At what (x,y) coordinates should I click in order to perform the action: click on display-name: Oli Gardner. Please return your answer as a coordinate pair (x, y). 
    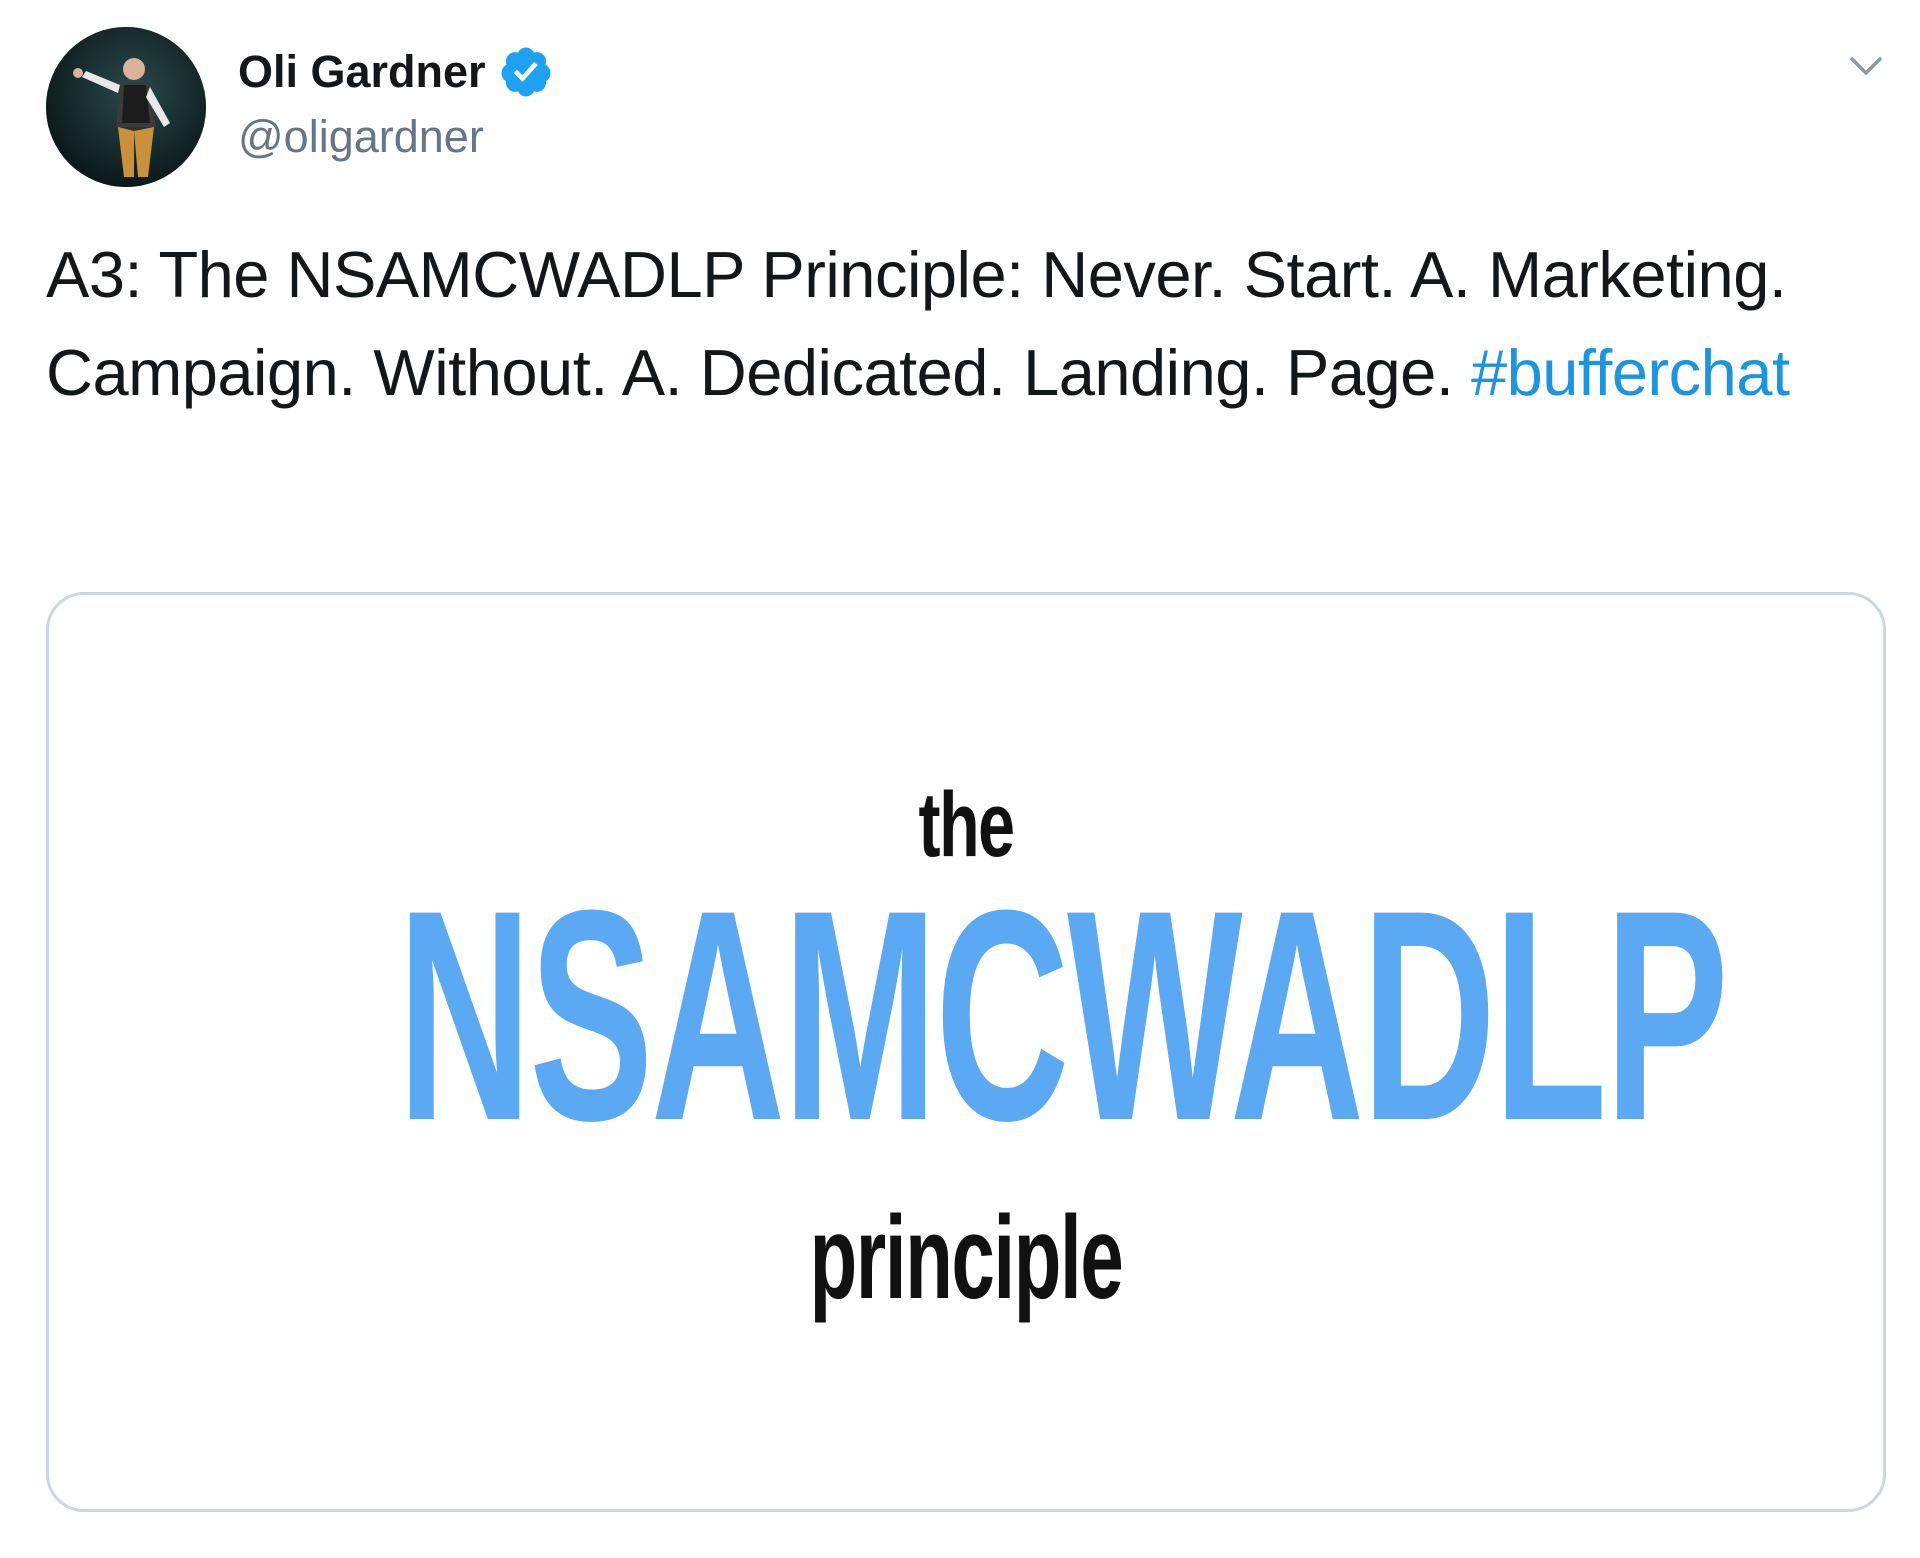
    Looking at the image, I should click on (362, 72).